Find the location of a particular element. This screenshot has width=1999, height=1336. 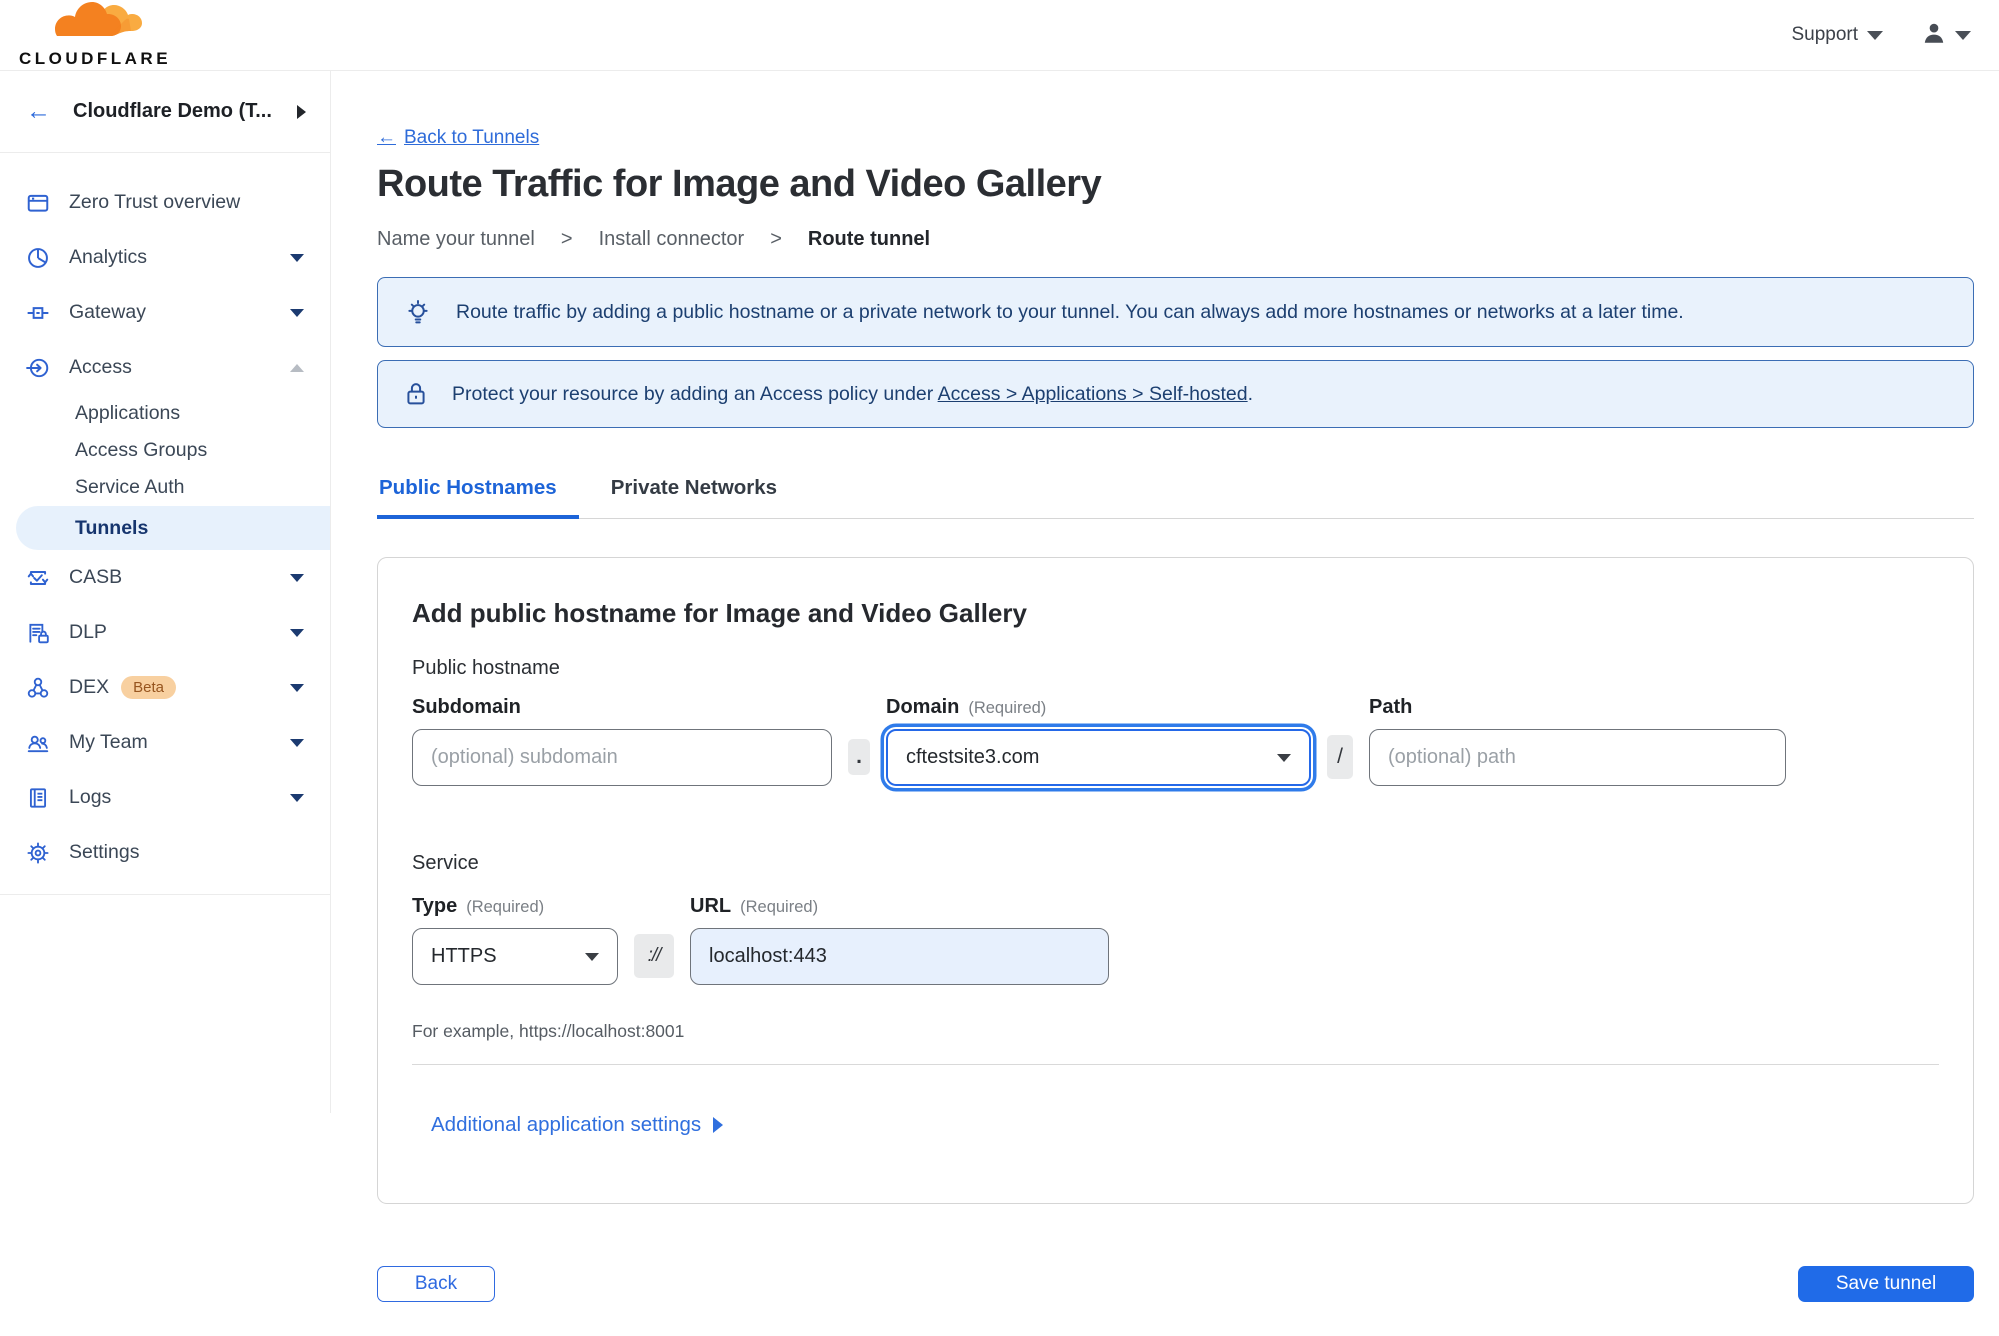

sidebar-item-tunnels: Tunnels is located at coordinates (173, 528).